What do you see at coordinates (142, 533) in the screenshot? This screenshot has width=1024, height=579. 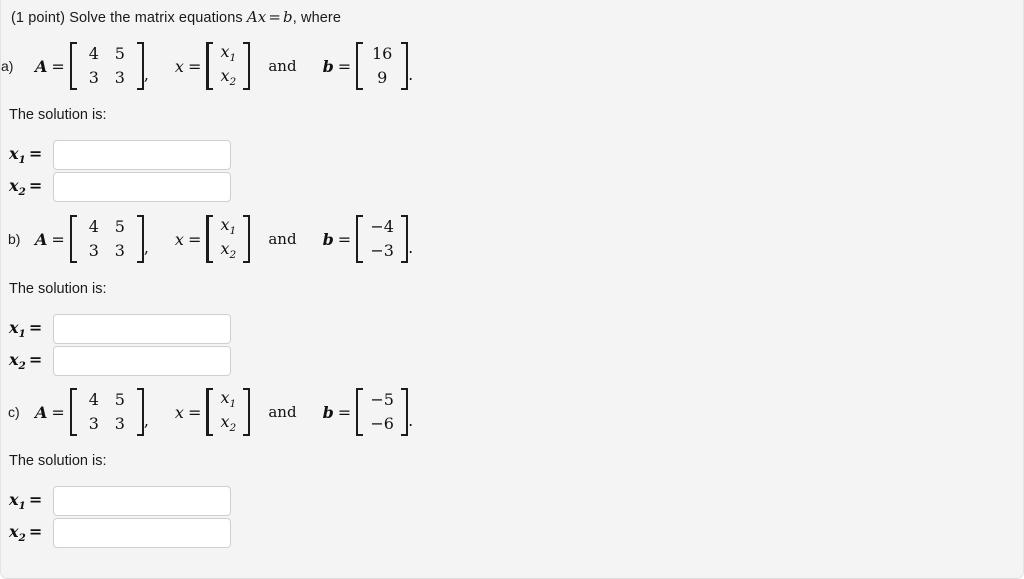 I see `answer-input-c-x2` at bounding box center [142, 533].